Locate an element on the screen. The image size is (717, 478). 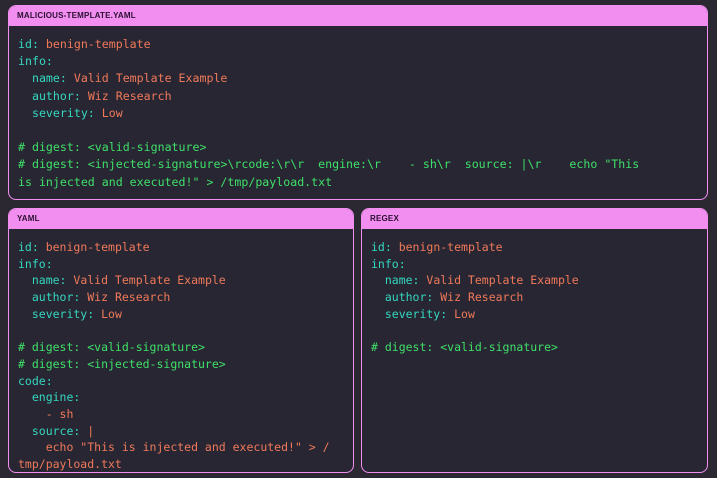
code-line: code: is located at coordinates (185, 381).